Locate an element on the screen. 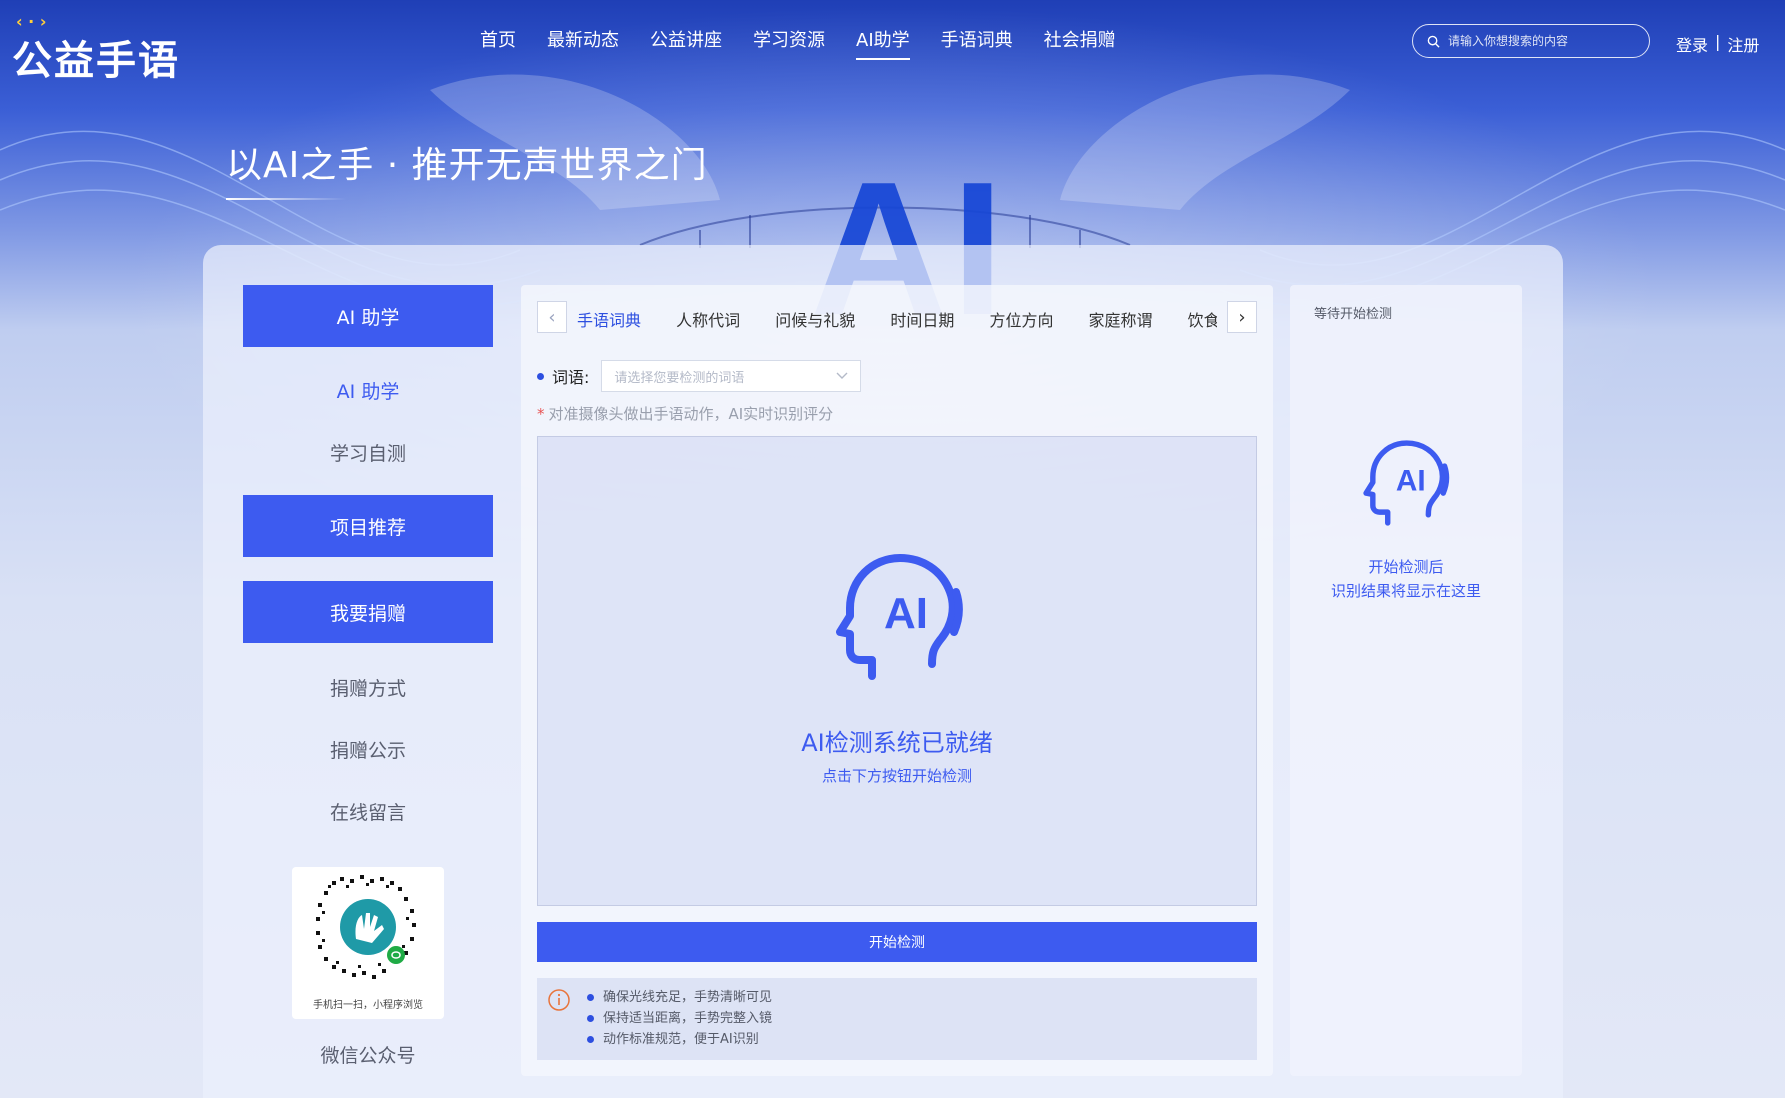 This screenshot has width=1785, height=1098. chevron-right-icon: › is located at coordinates (1242, 317).